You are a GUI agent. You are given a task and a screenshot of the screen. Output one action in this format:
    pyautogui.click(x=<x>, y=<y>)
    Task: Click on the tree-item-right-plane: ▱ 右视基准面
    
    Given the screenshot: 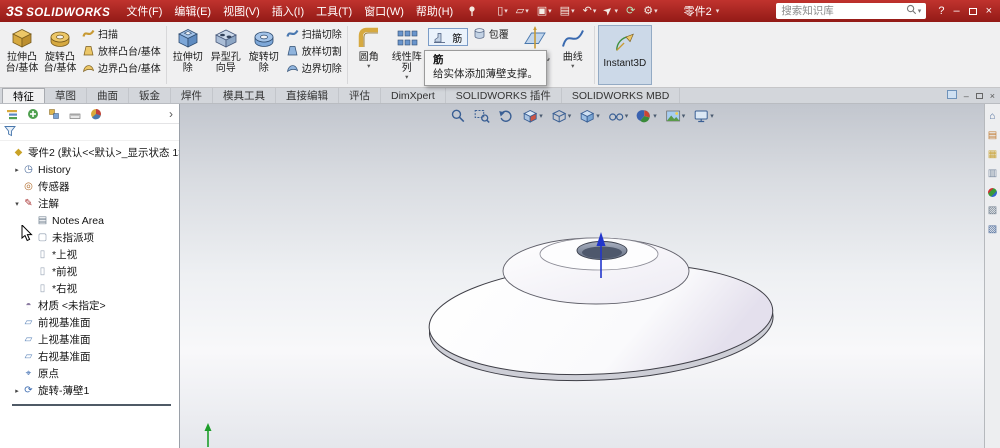 What is the action you would take?
    pyautogui.click(x=89, y=356)
    